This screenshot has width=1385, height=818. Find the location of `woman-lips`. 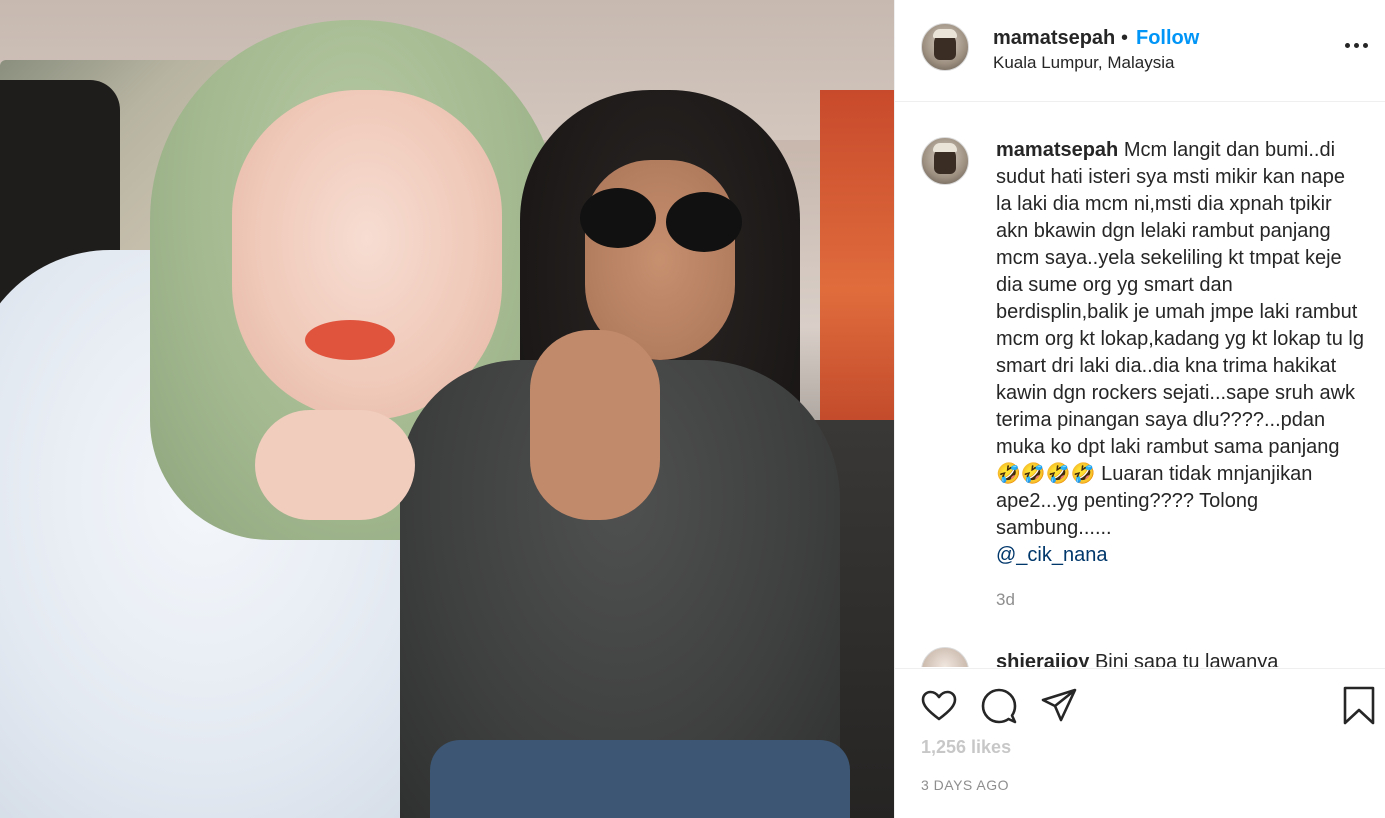

woman-lips is located at coordinates (350, 340).